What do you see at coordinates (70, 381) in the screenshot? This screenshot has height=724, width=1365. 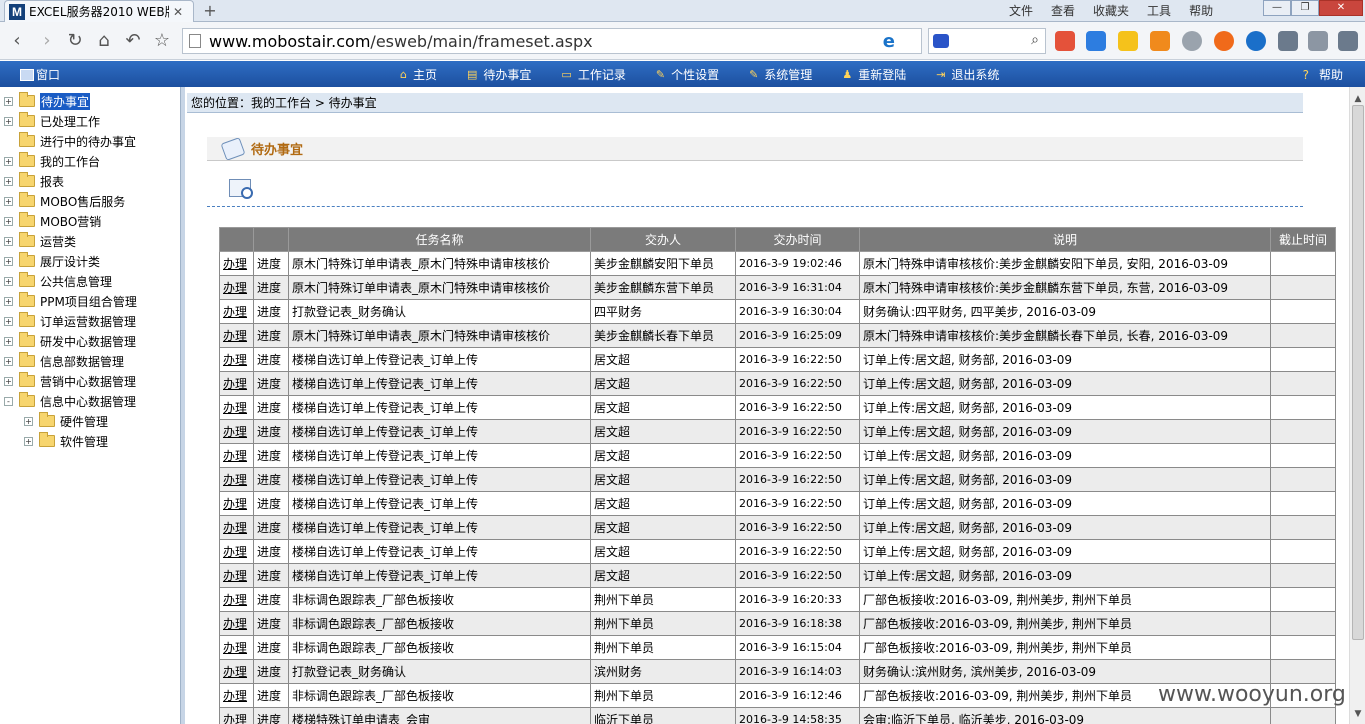 I see `tree-item: + 营销中心数据管理` at bounding box center [70, 381].